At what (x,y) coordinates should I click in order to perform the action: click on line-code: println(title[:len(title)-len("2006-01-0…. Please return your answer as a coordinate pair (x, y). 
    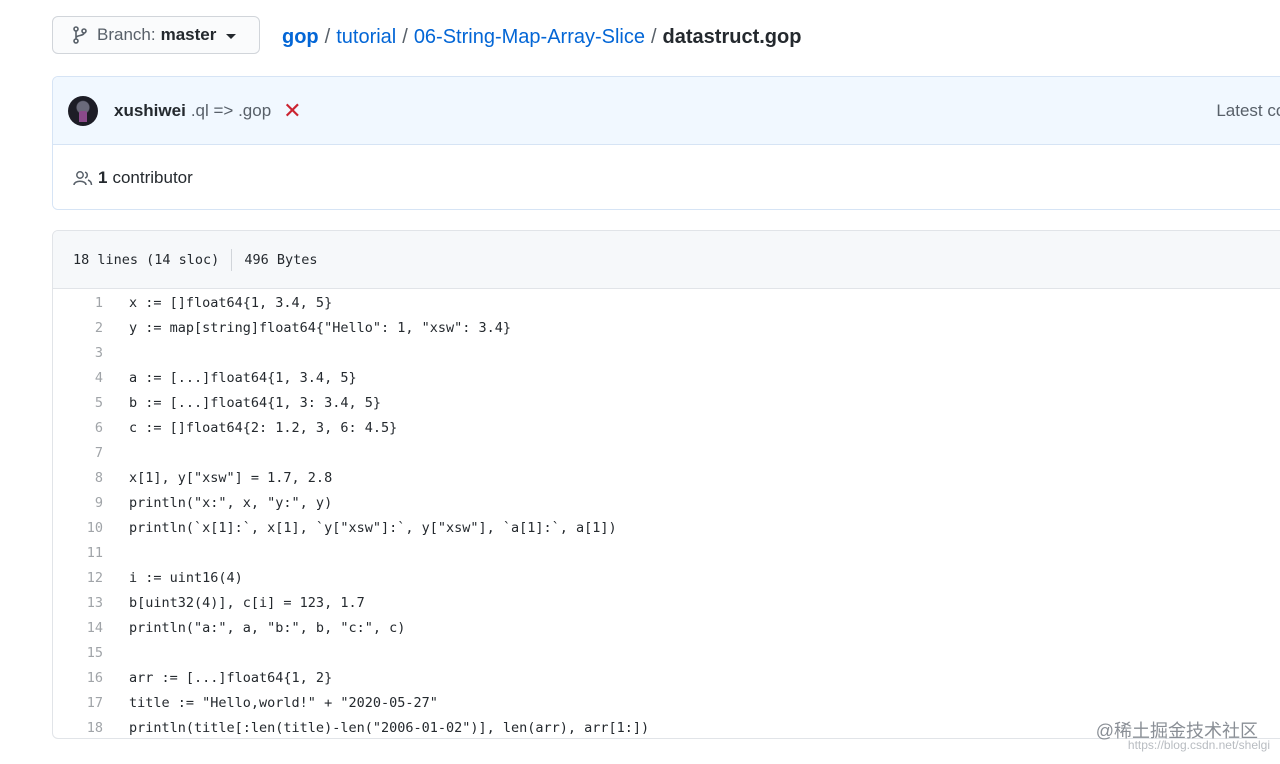
    Looking at the image, I should click on (389, 727).